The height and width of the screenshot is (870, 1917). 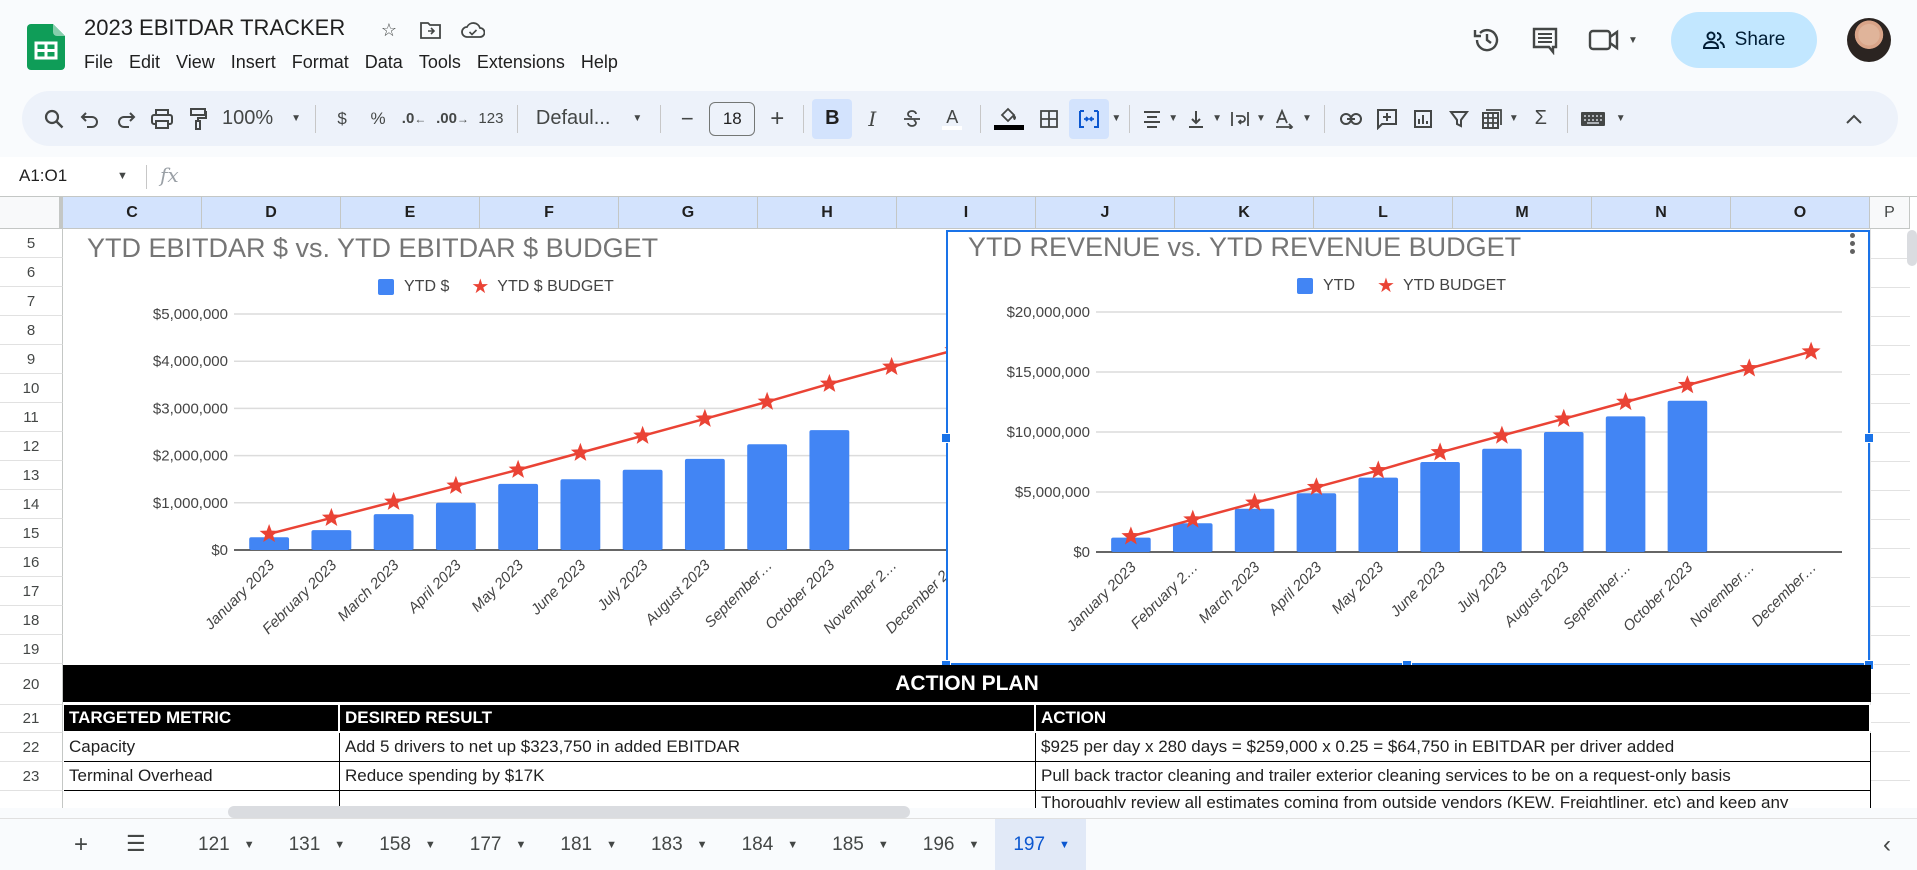 I want to click on sheet-tab-196: 196 ▼, so click(x=950, y=844).